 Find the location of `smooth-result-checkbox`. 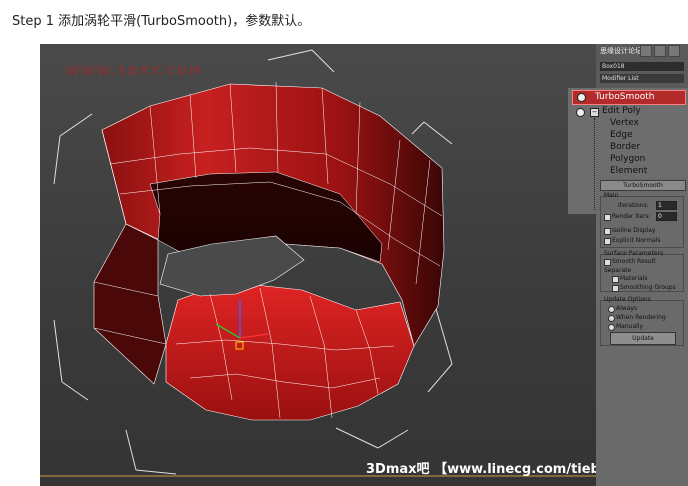

smooth-result-checkbox is located at coordinates (607, 262).